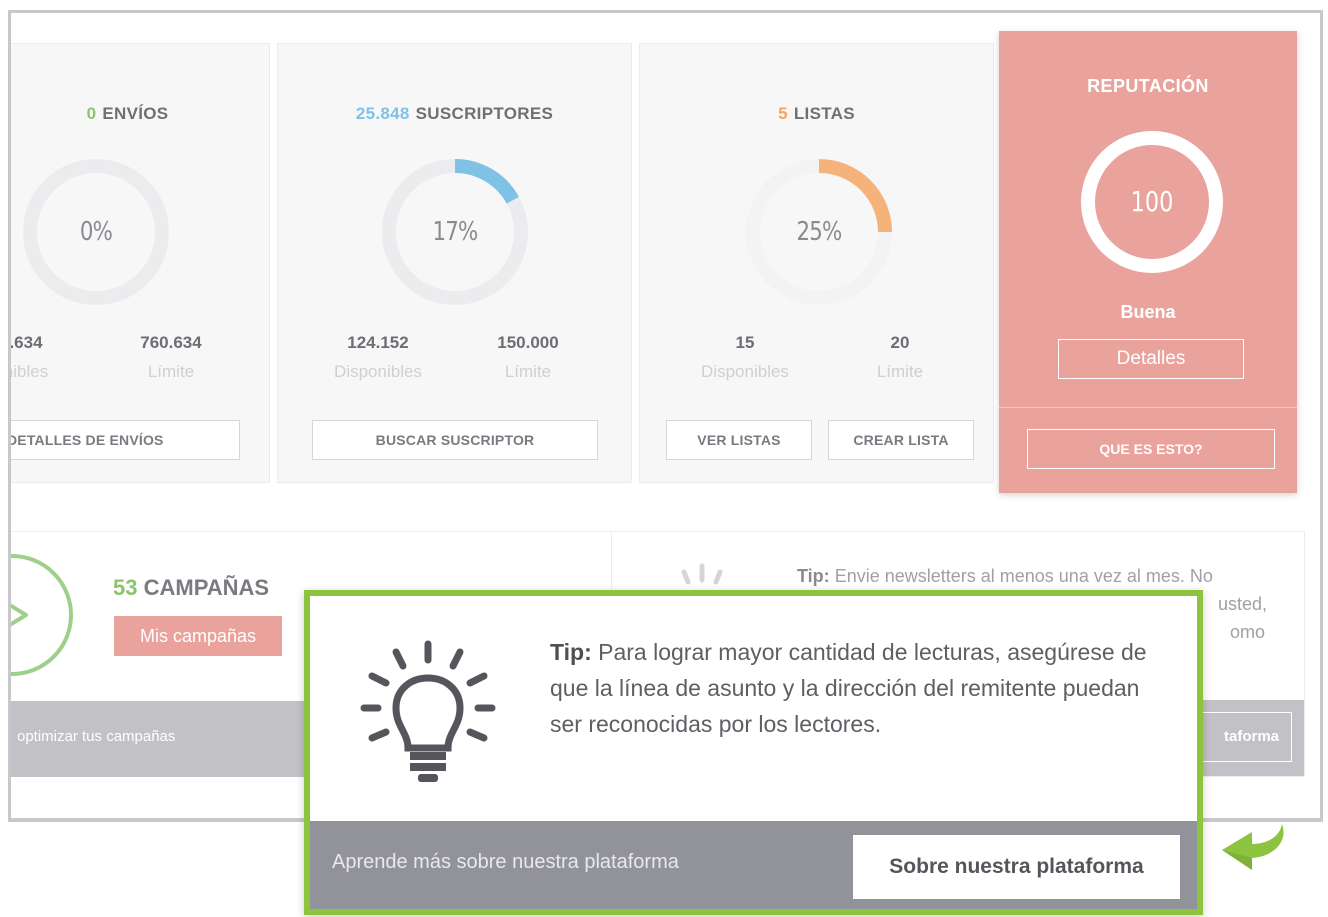 The height and width of the screenshot is (917, 1328). What do you see at coordinates (127, 113) in the screenshot?
I see `envios-title: 0 ENVÍOS` at bounding box center [127, 113].